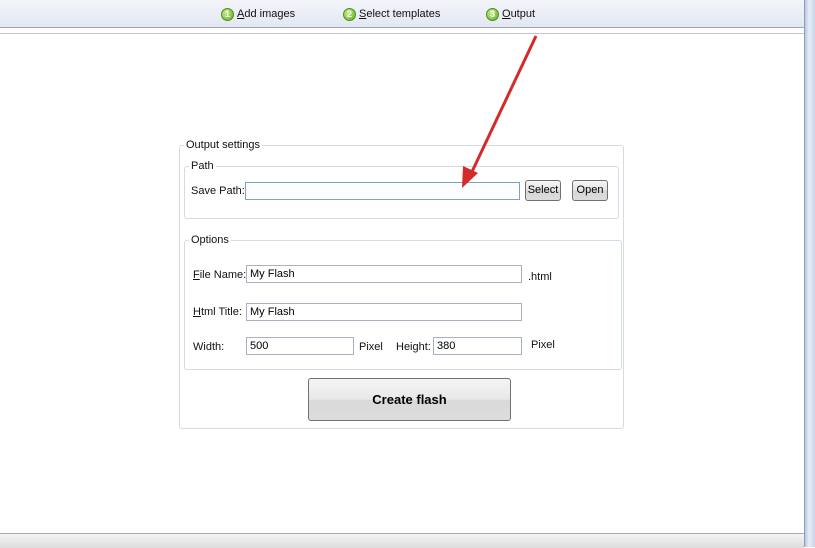  Describe the element at coordinates (266, 14) in the screenshot. I see `step-1-label: Add images` at that location.